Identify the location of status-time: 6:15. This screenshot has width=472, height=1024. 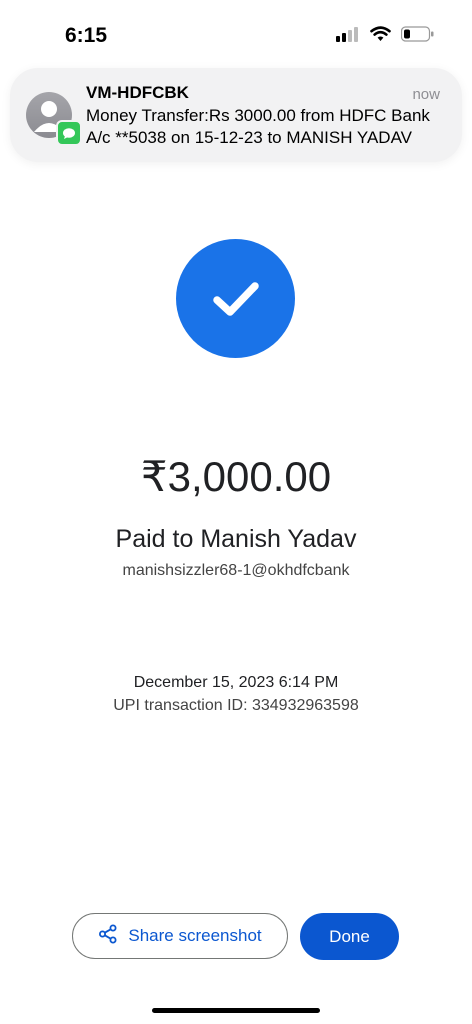
(86, 35).